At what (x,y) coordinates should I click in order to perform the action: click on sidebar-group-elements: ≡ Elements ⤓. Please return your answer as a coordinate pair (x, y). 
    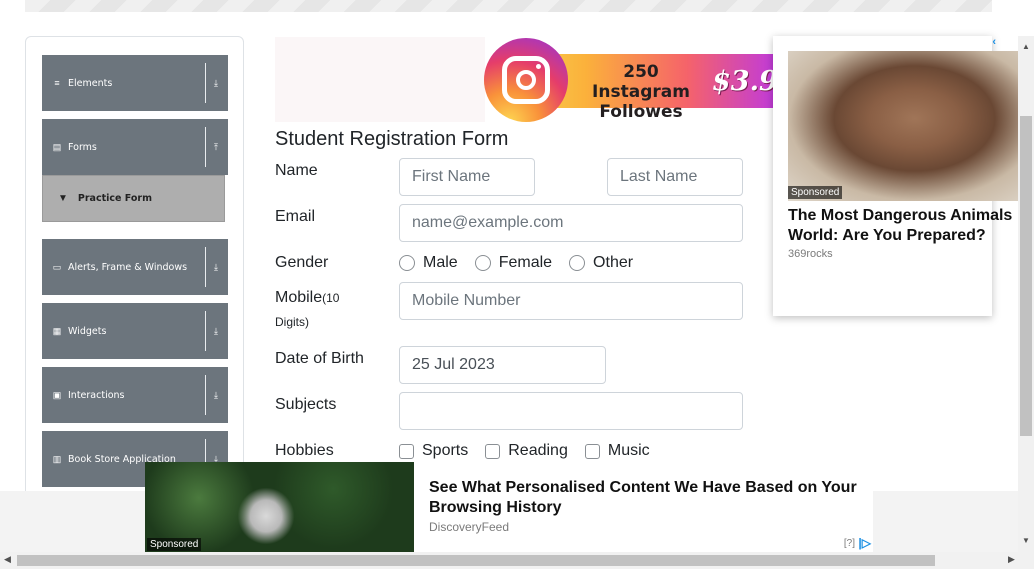
    Looking at the image, I should click on (135, 83).